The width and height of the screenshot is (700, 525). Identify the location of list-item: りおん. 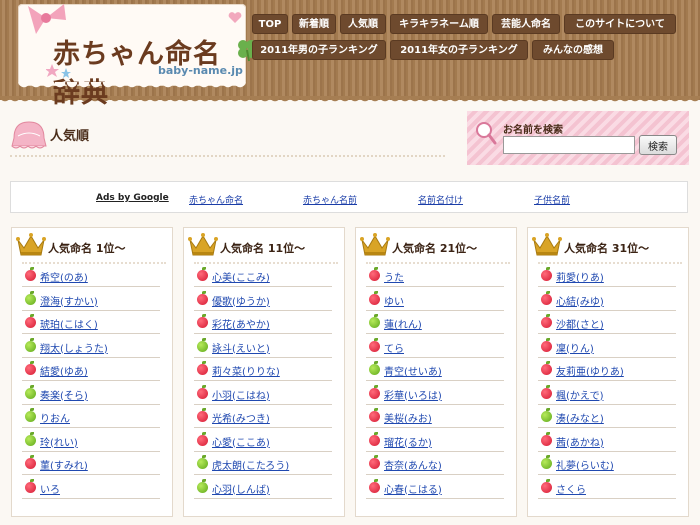
(91, 416).